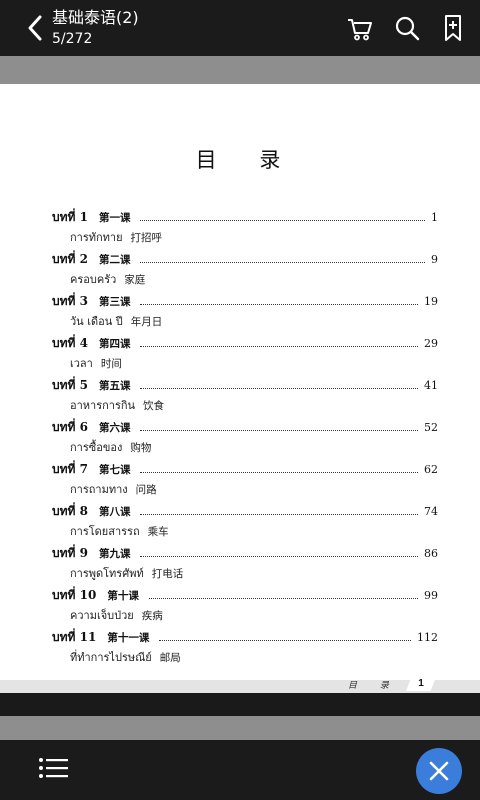 The width and height of the screenshot is (480, 800). I want to click on toc-entry-header: บทที่ 7 第七课 62, so click(245, 469).